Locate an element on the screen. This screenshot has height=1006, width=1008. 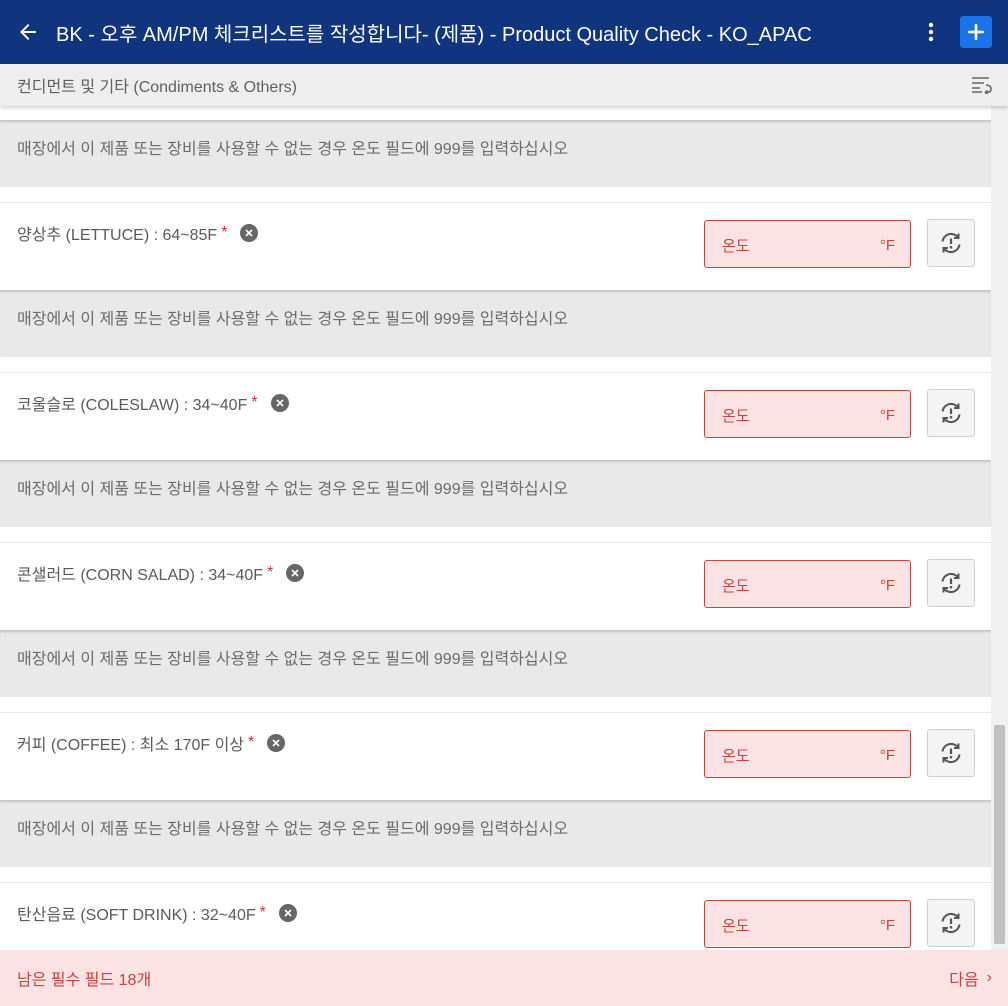
sort-icon is located at coordinates (982, 85).